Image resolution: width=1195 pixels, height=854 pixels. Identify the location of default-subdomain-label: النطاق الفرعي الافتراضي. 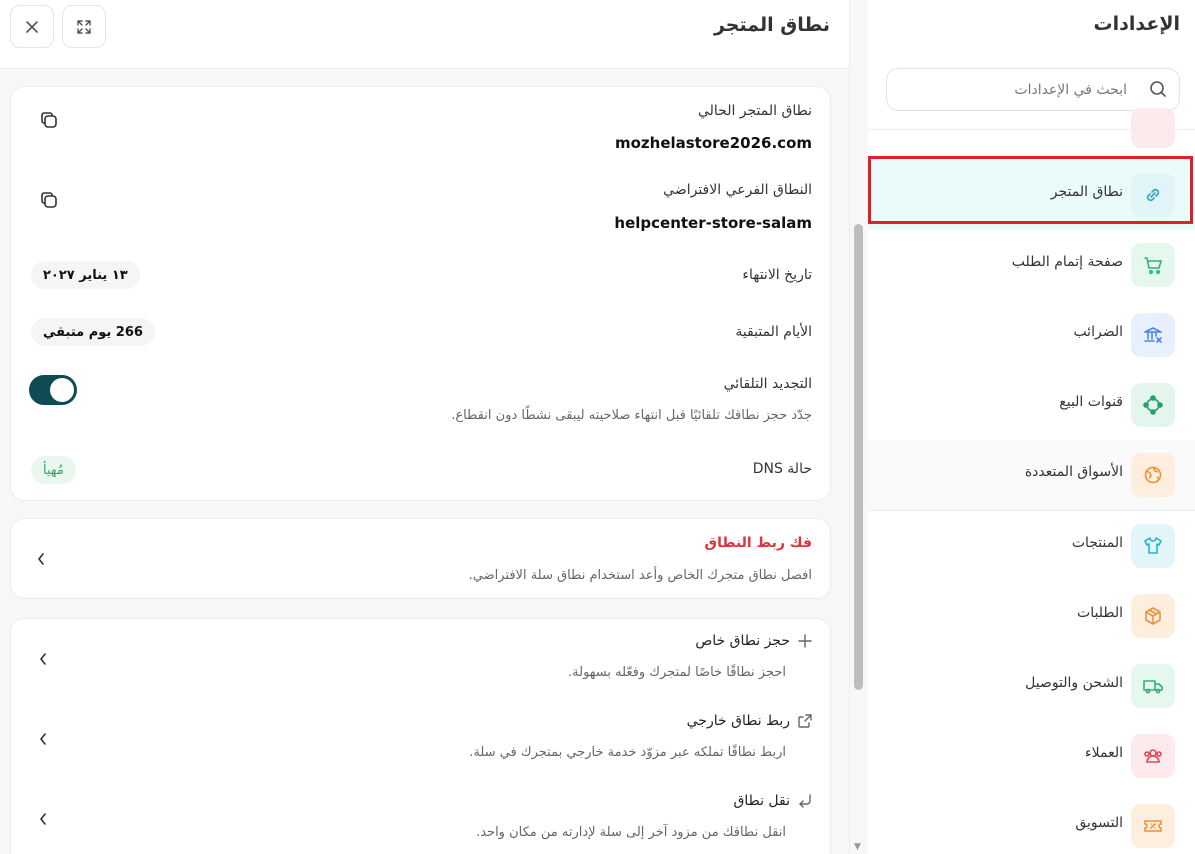
(737, 190).